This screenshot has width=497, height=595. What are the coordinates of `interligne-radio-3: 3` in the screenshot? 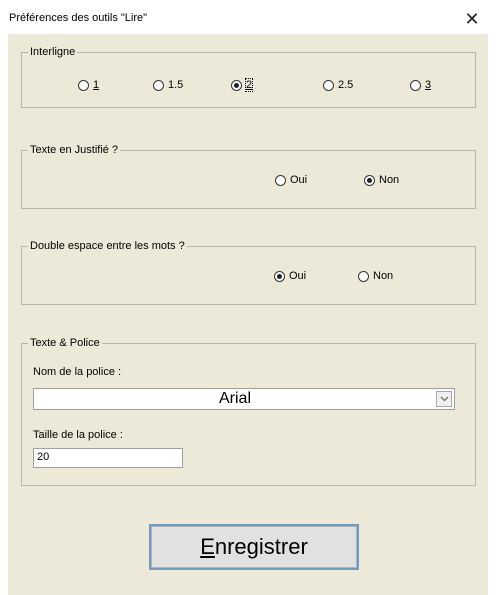 It's located at (420, 85).